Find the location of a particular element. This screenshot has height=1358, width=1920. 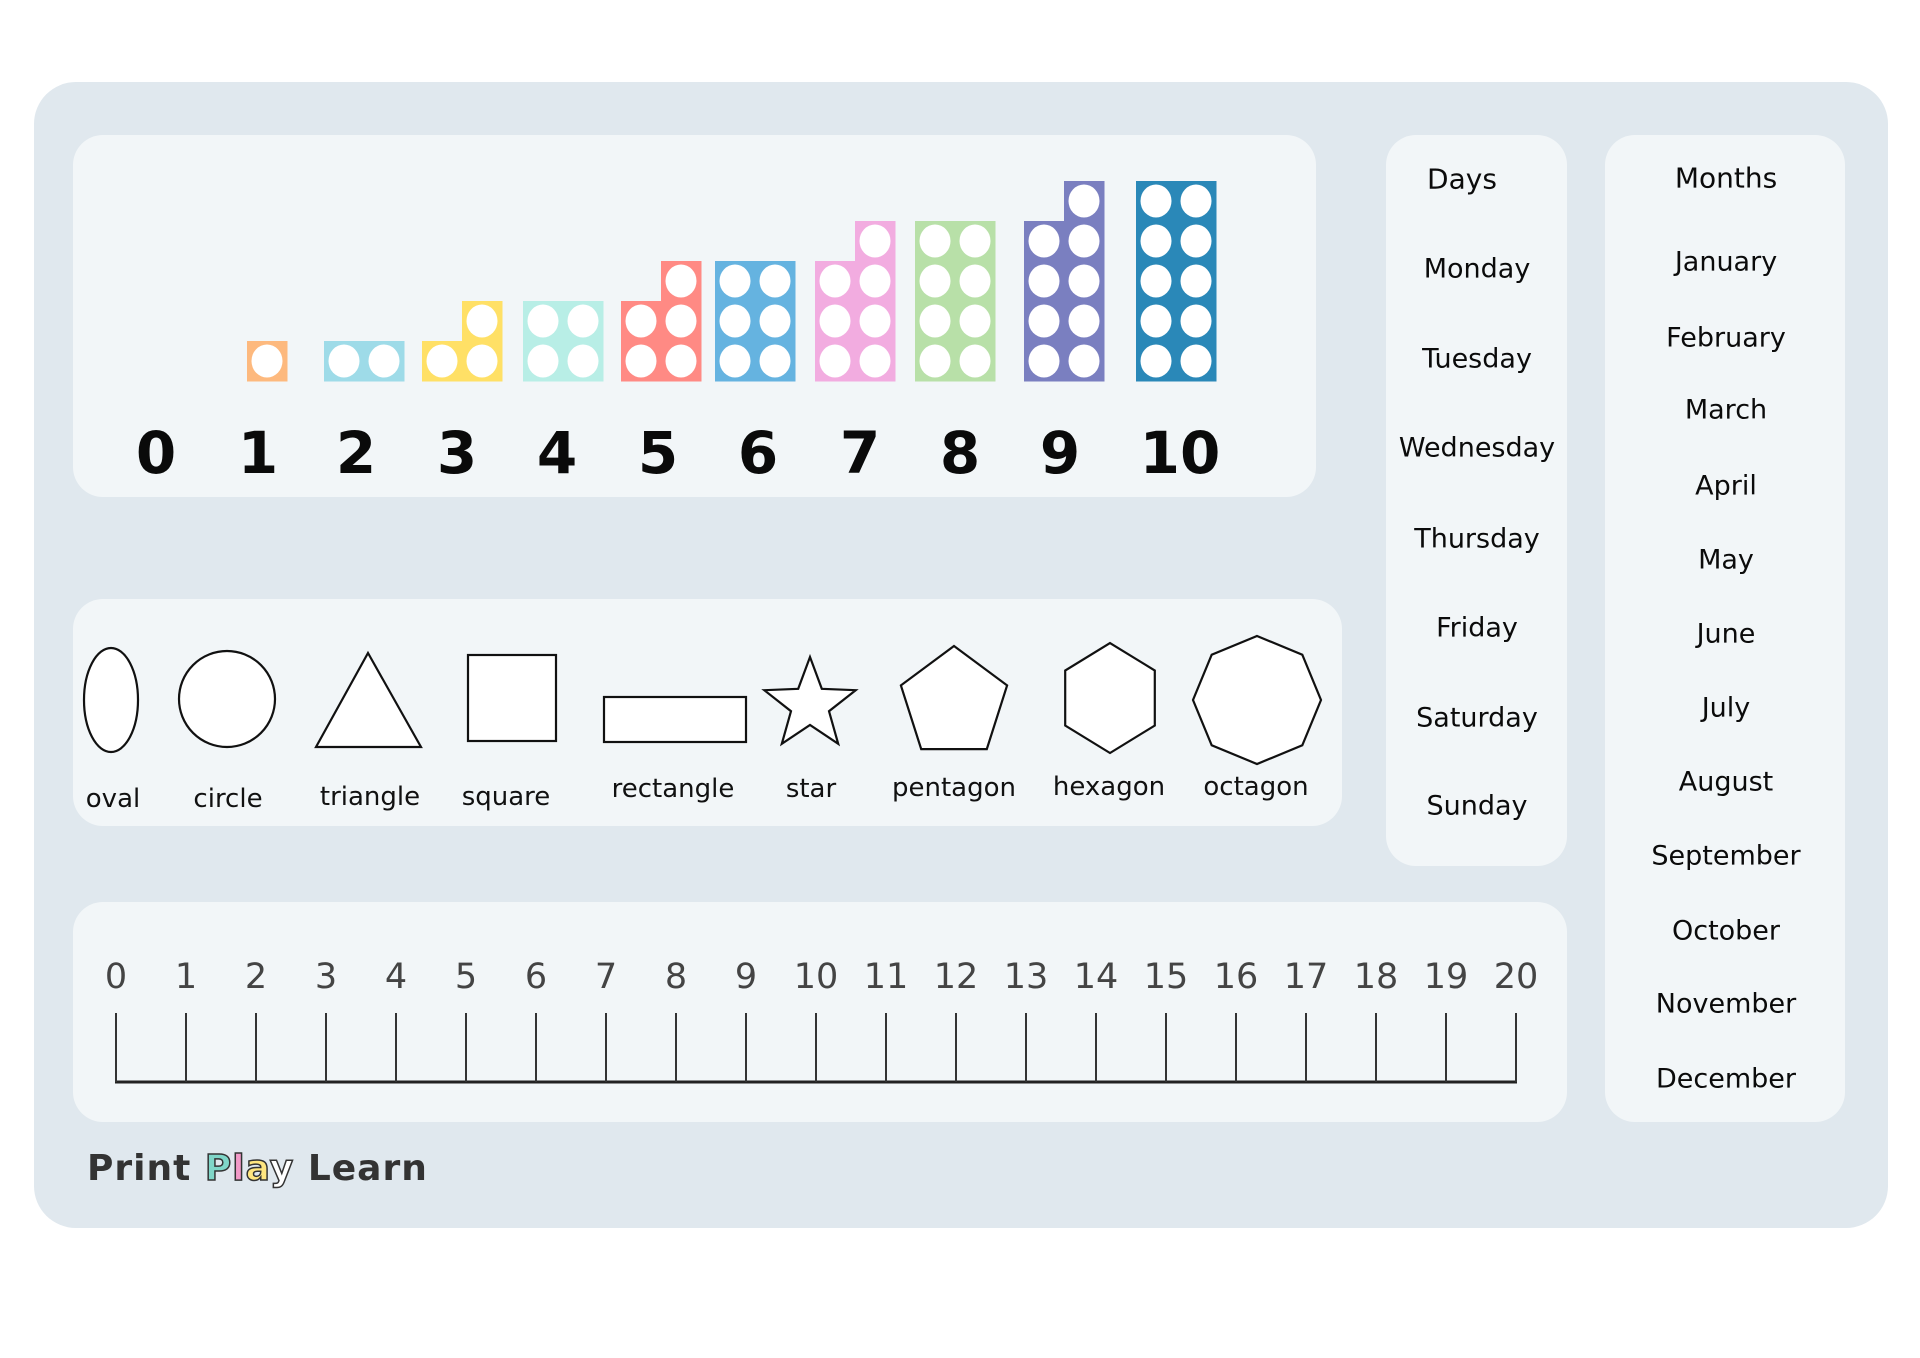

month-november: November is located at coordinates (1726, 1004).